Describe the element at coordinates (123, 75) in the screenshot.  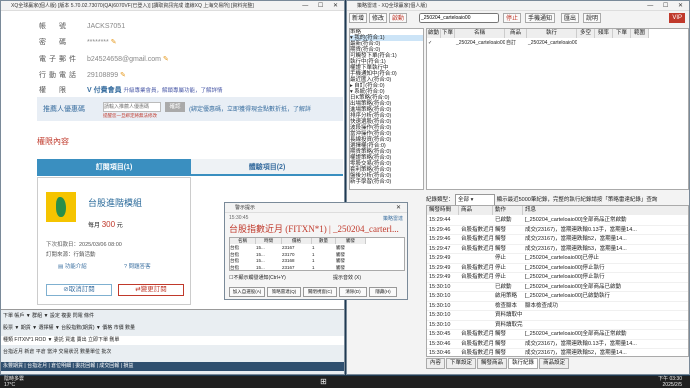
I see `edit-phone-icon: ✎` at that location.